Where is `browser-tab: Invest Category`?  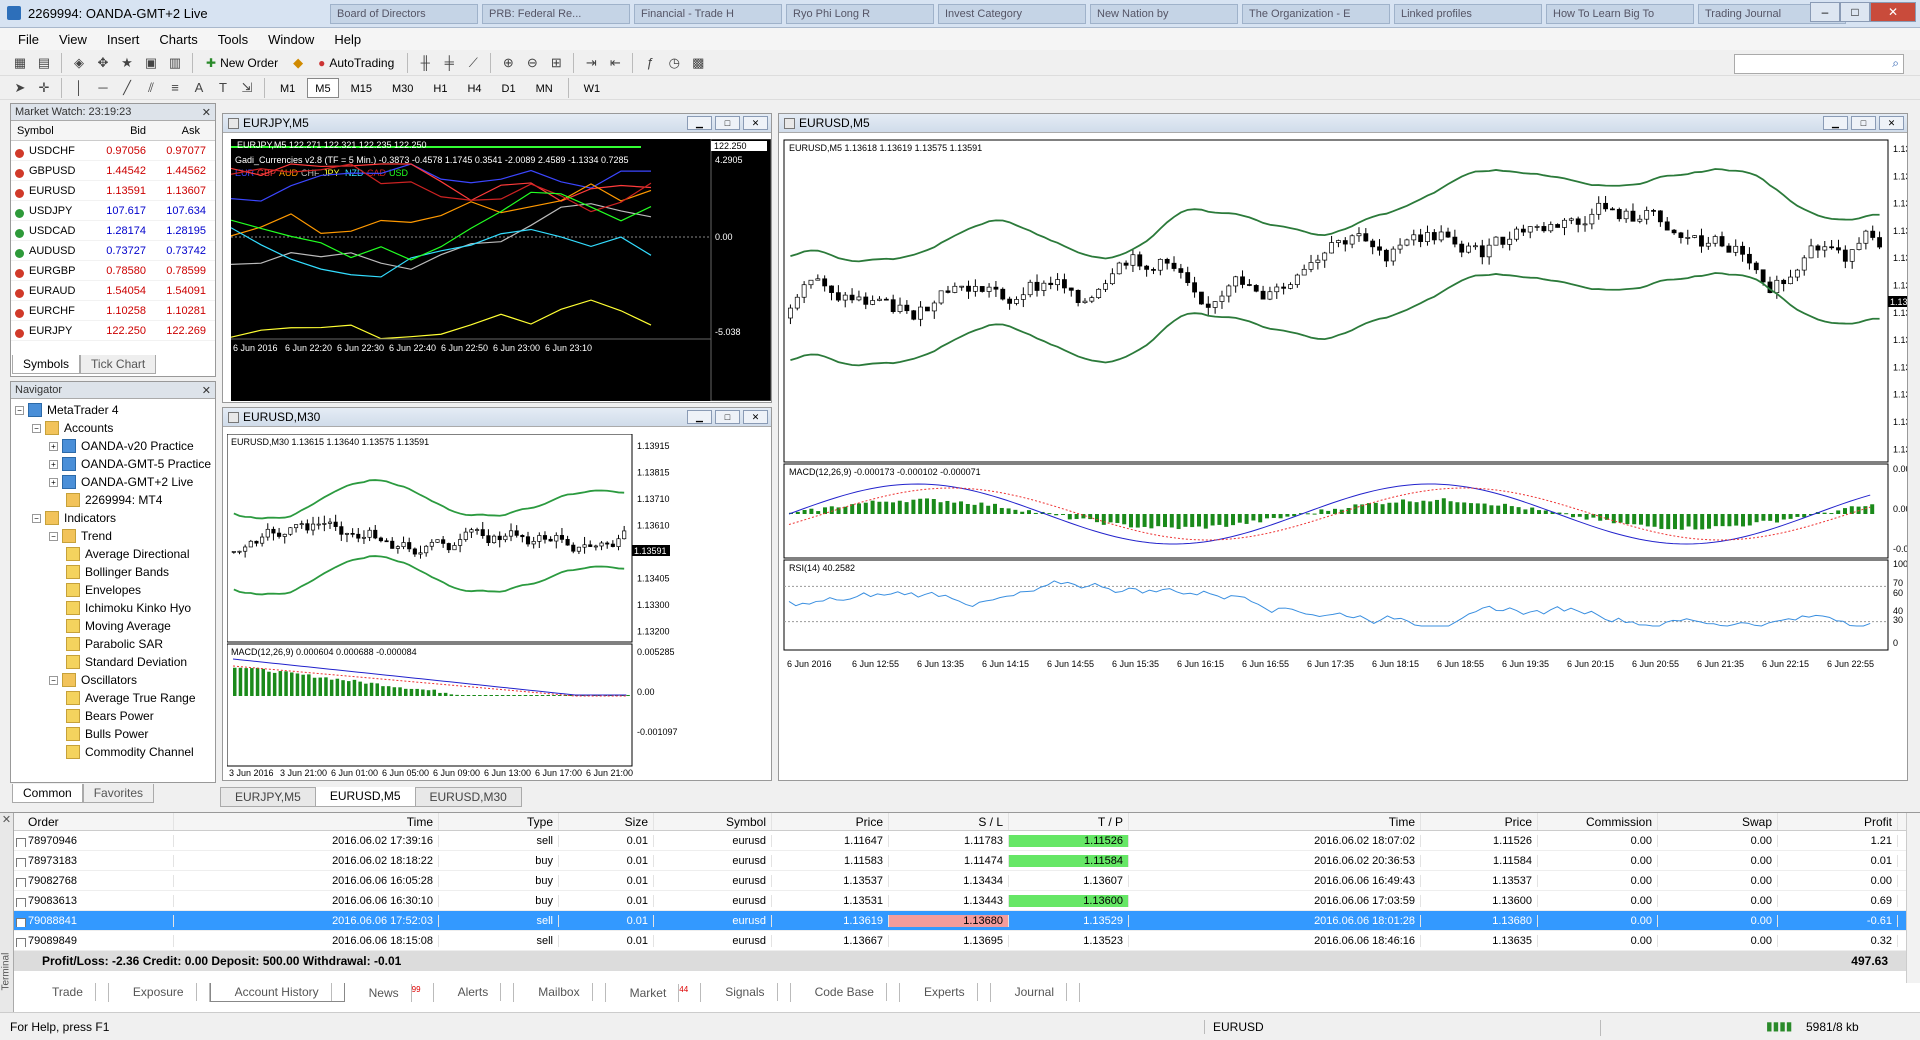
browser-tab: Invest Category is located at coordinates (1012, 14).